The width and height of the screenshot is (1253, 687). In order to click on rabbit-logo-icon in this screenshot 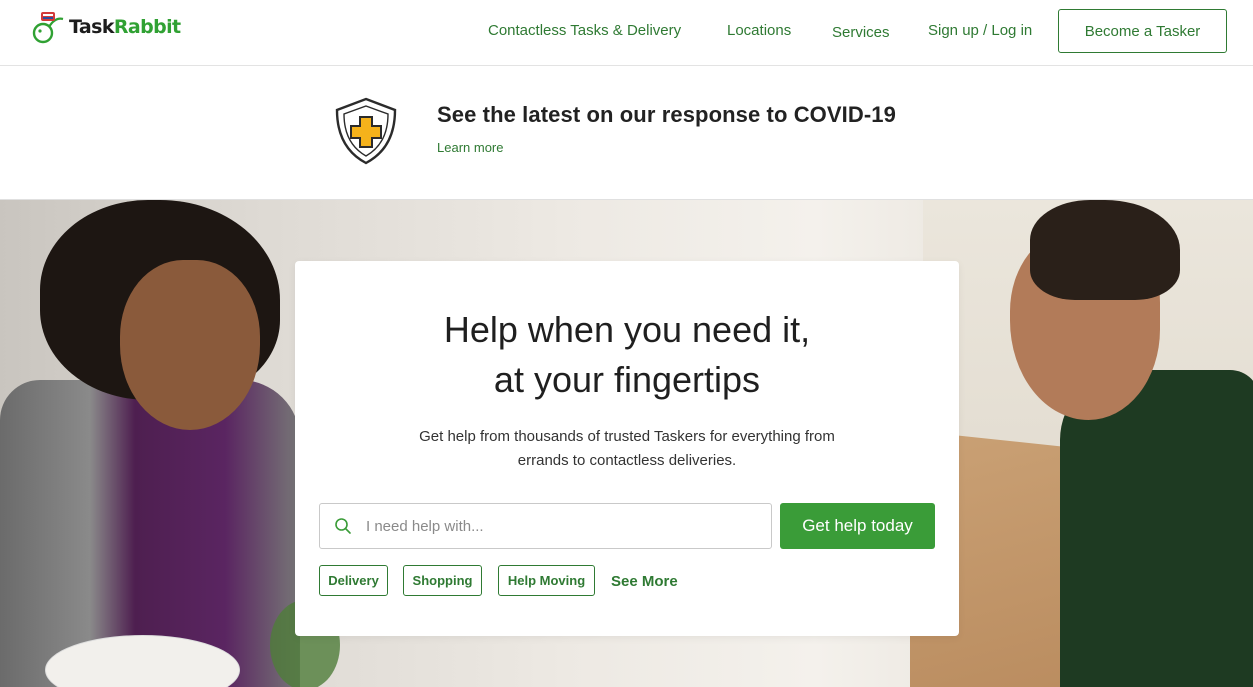, I will do `click(48, 28)`.